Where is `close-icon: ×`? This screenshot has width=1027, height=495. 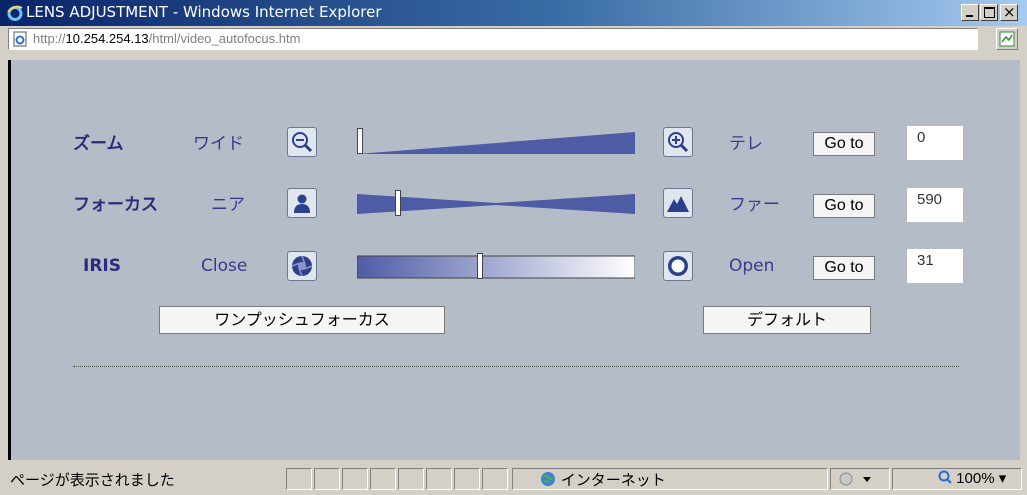
close-icon: × is located at coordinates (1009, 12).